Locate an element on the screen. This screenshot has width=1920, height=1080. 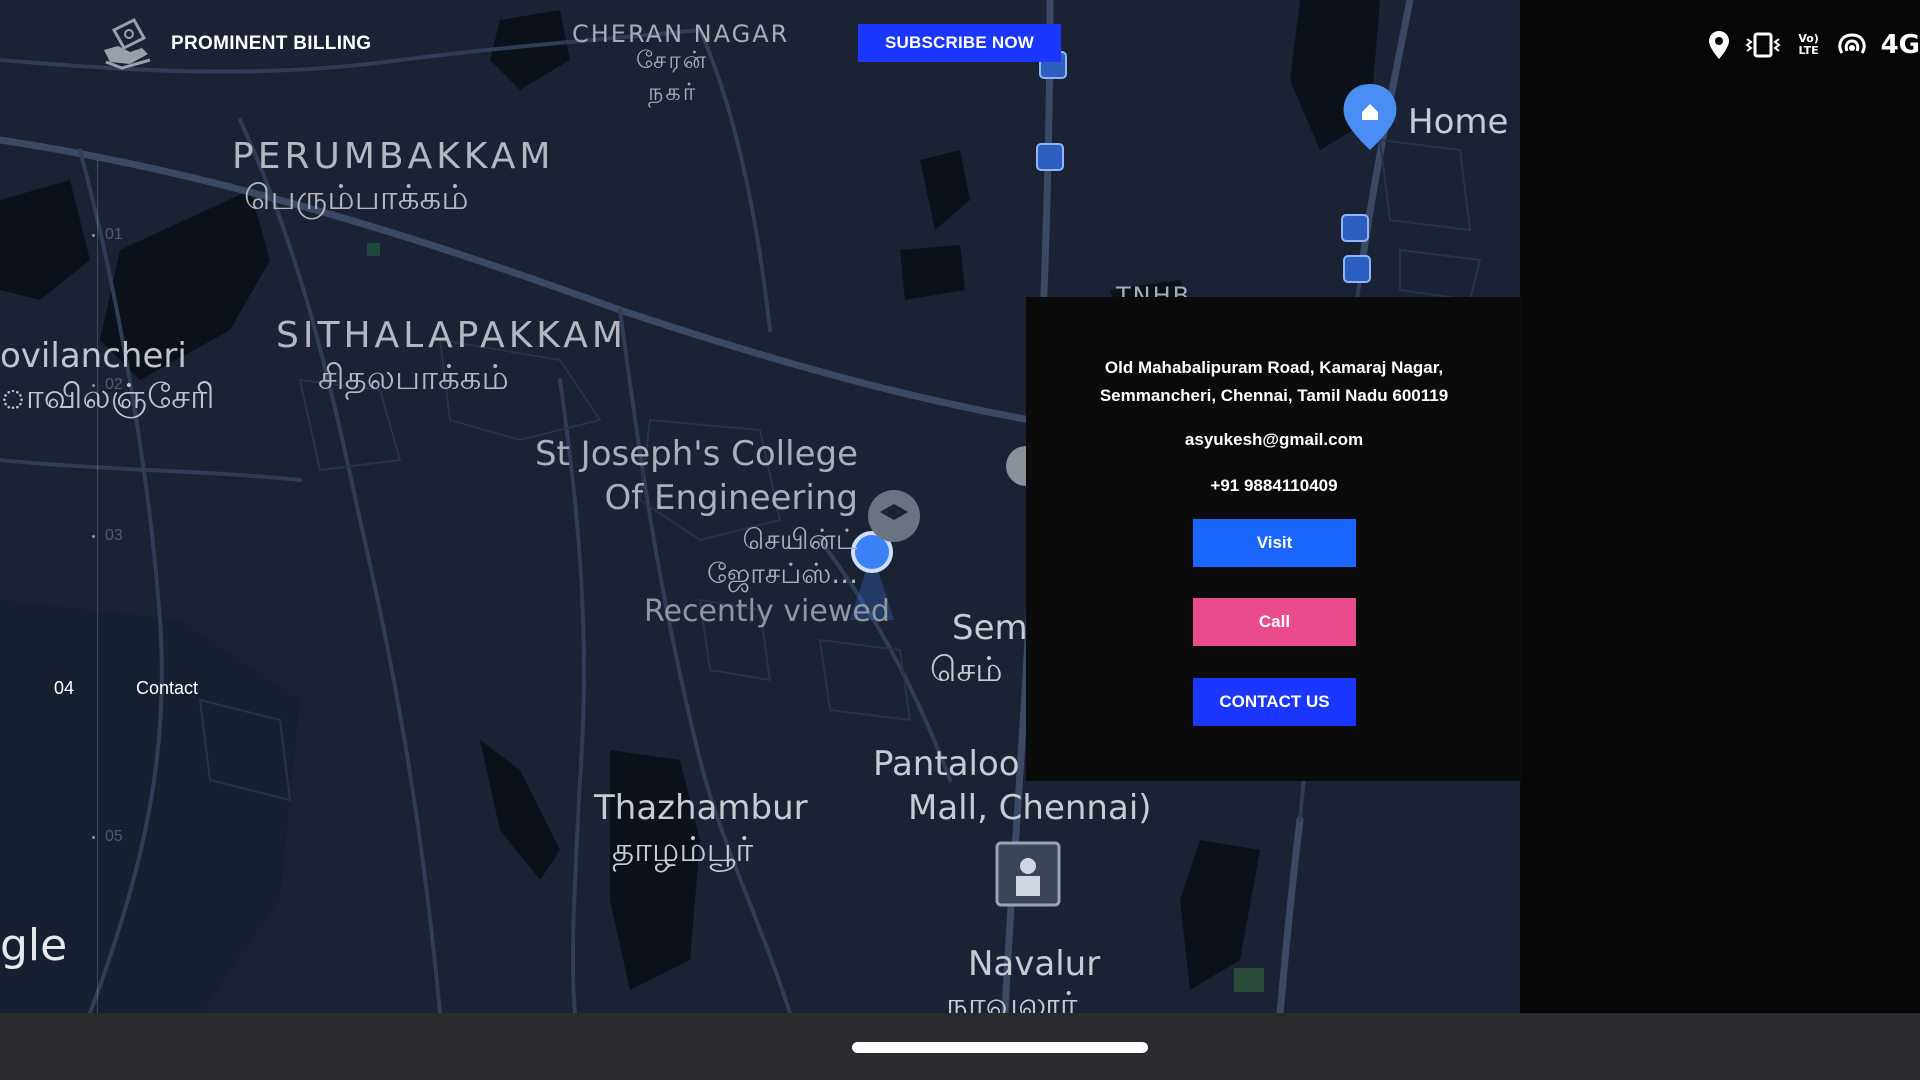
nav-item-number: 04 is located at coordinates (64, 688).